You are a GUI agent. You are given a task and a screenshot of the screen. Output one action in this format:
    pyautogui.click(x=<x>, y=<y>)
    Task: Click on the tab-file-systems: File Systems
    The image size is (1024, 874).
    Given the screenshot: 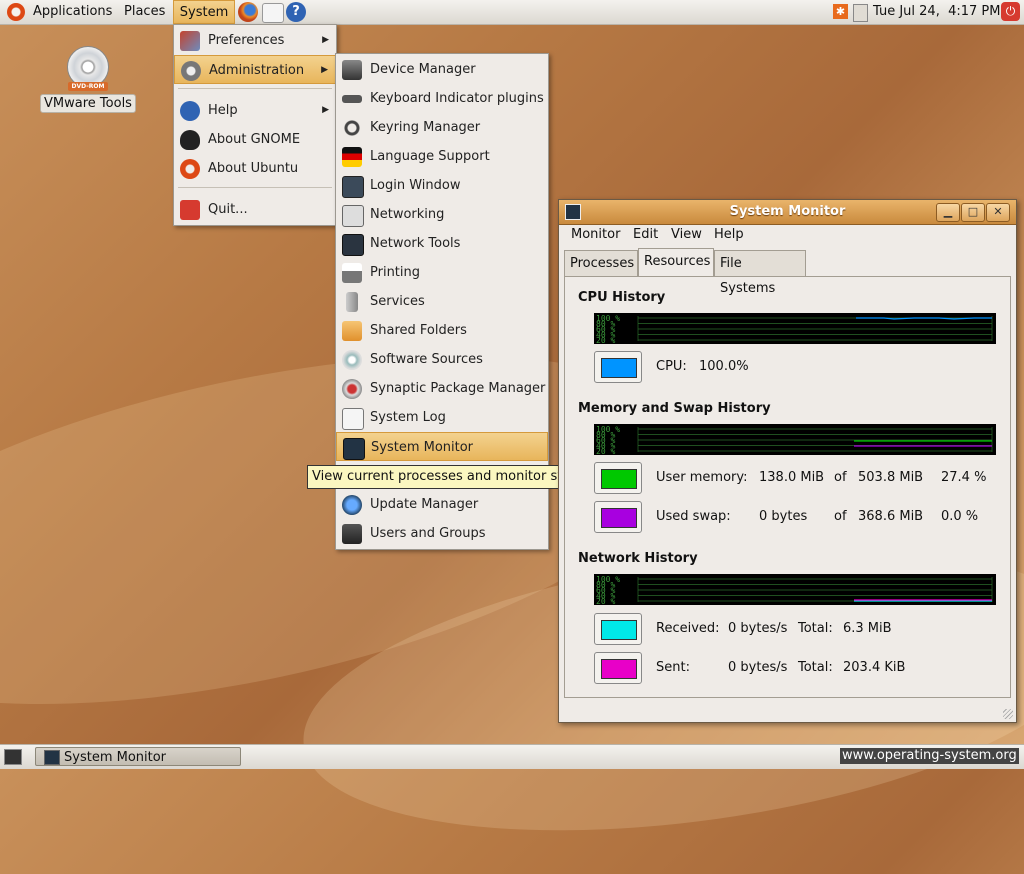 What is the action you would take?
    pyautogui.click(x=760, y=273)
    